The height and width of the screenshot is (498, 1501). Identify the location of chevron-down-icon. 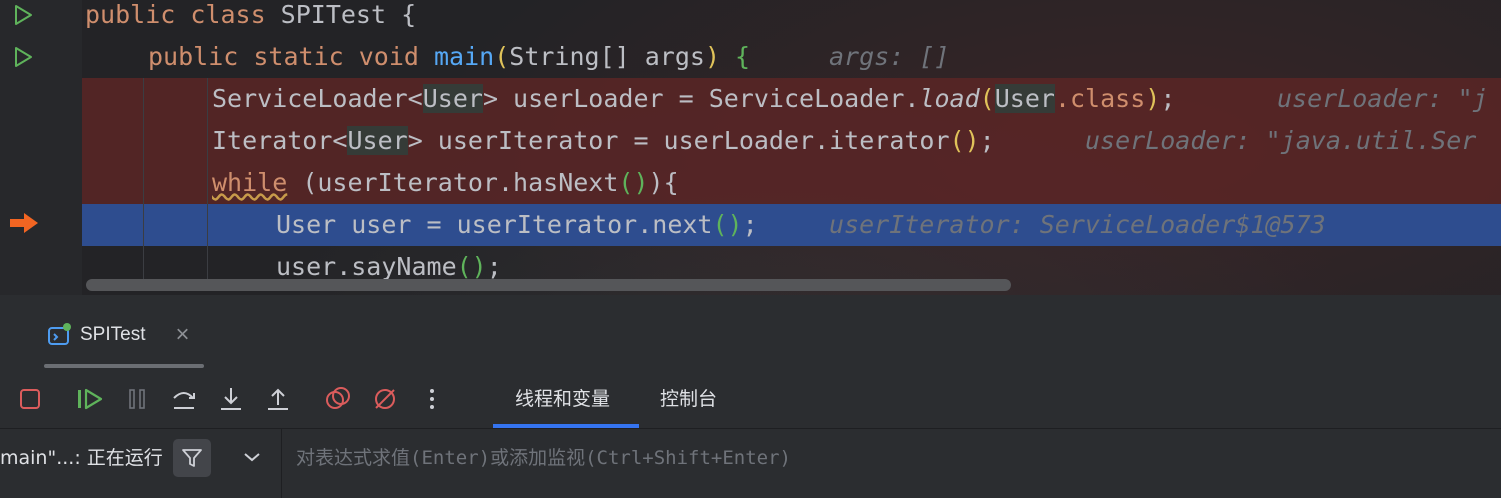
(252, 457).